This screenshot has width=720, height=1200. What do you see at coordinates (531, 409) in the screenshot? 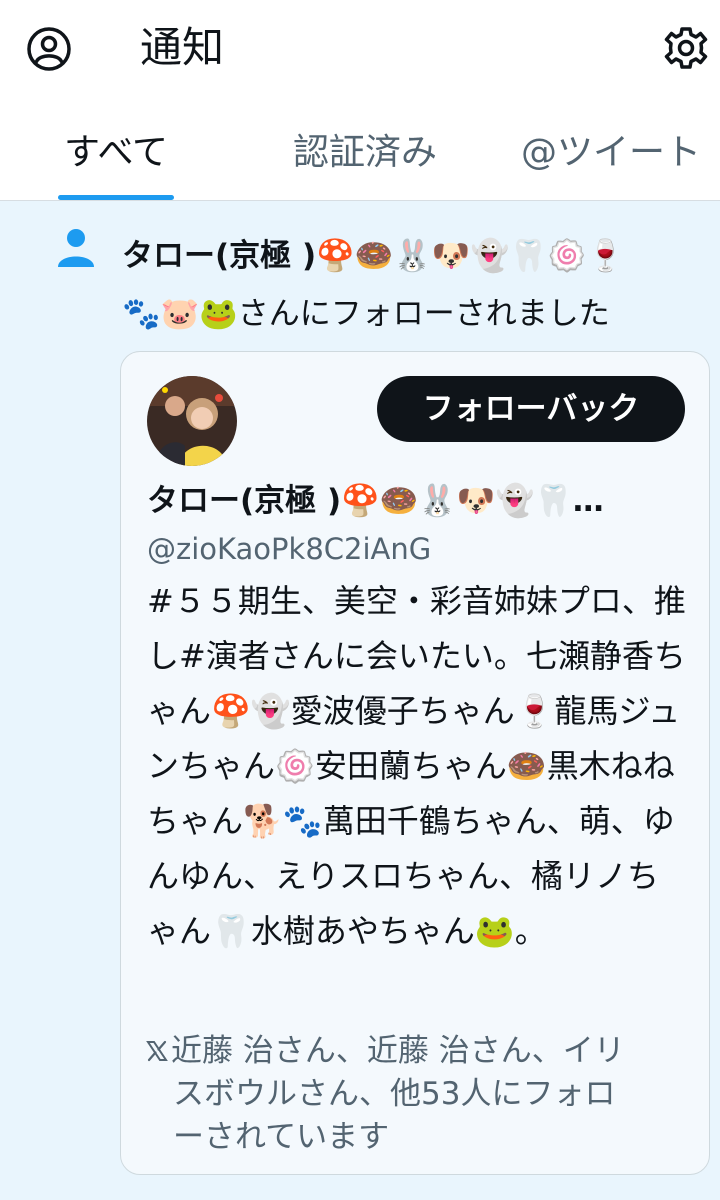
I see `follow-back-button: フォローバック` at bounding box center [531, 409].